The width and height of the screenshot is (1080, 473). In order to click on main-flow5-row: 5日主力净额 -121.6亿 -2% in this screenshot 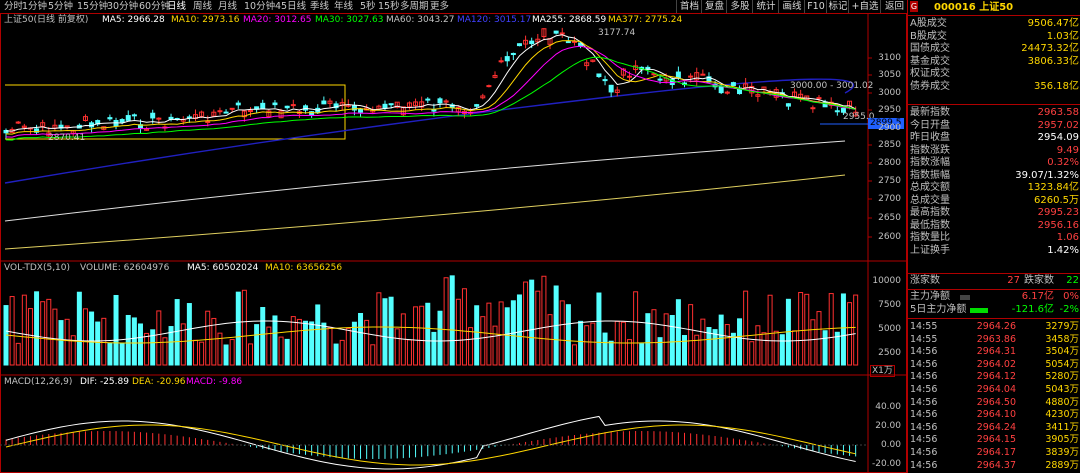, I will do `click(994, 310)`.